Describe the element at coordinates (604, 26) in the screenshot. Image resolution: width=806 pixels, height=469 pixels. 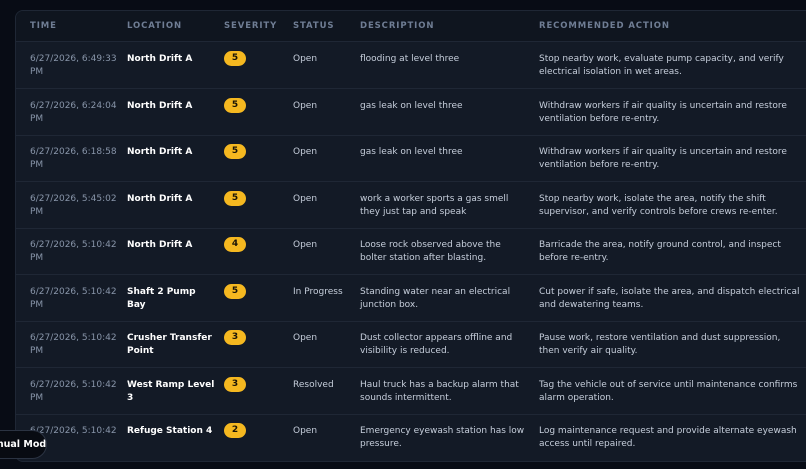
I see `col-header-action: RECOMMENDED ACTION` at that location.